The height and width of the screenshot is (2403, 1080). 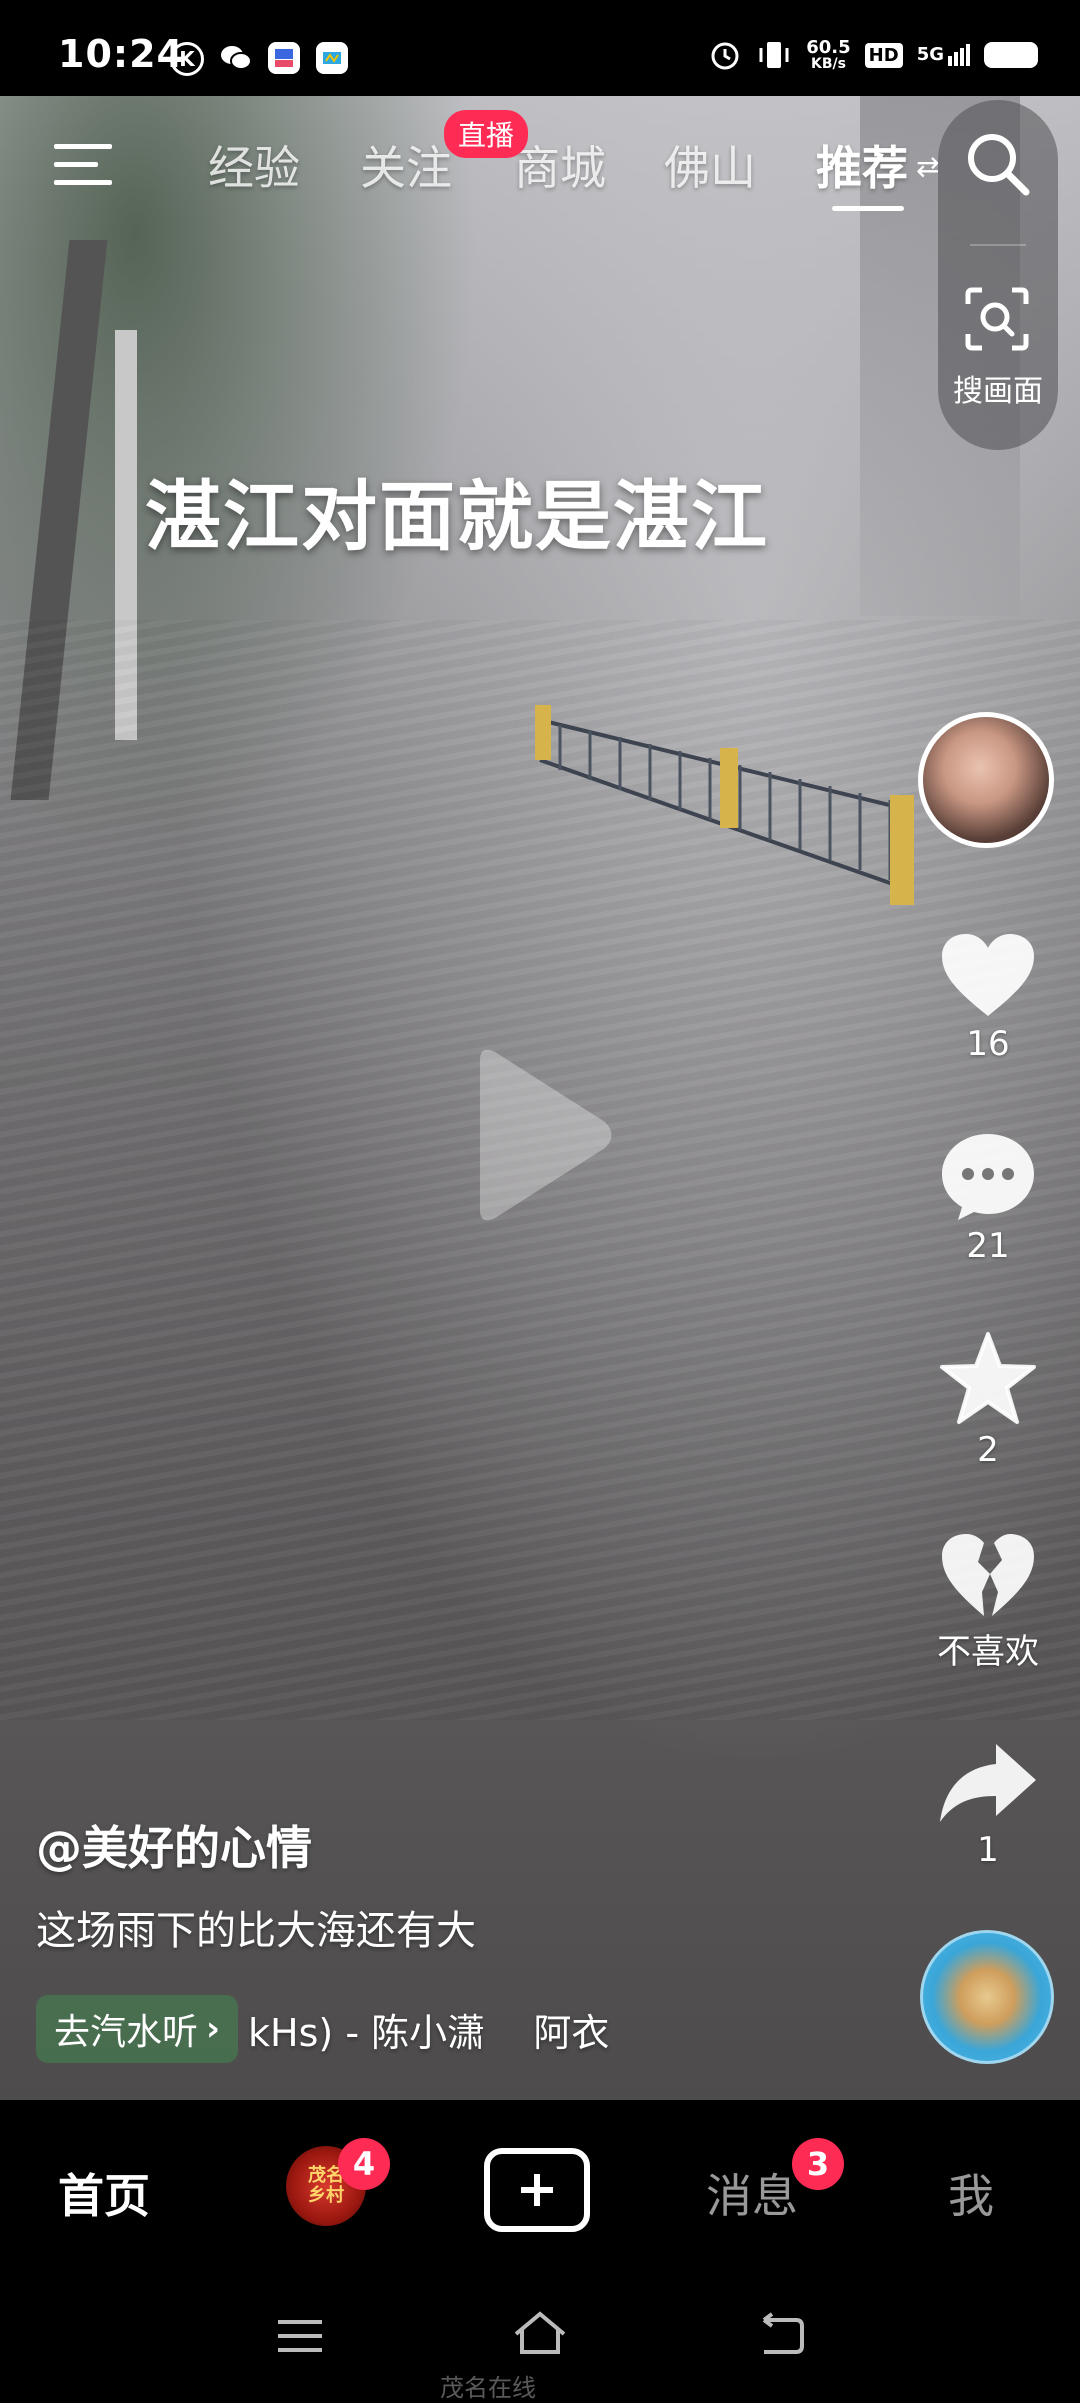 What do you see at coordinates (104, 2193) in the screenshot?
I see `tab-home: 首页` at bounding box center [104, 2193].